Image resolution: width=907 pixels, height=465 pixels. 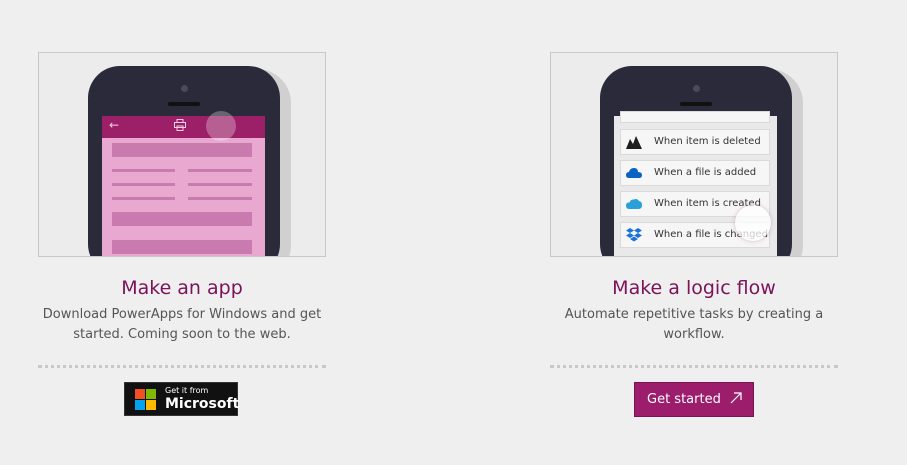 What do you see at coordinates (634, 204) in the screenshot?
I see `salesforce-cloud-icon` at bounding box center [634, 204].